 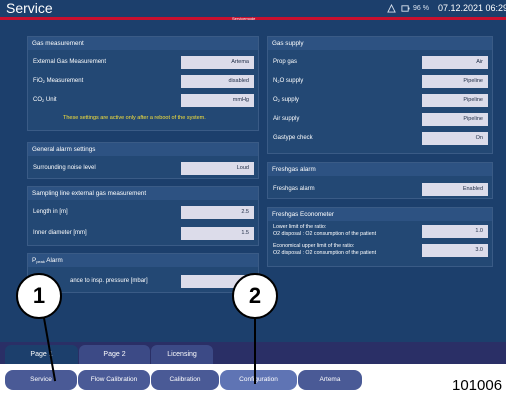 What do you see at coordinates (253, 8) in the screenshot?
I see `title-bar: Service 96 % 07.12.2021 06:29:57` at bounding box center [253, 8].